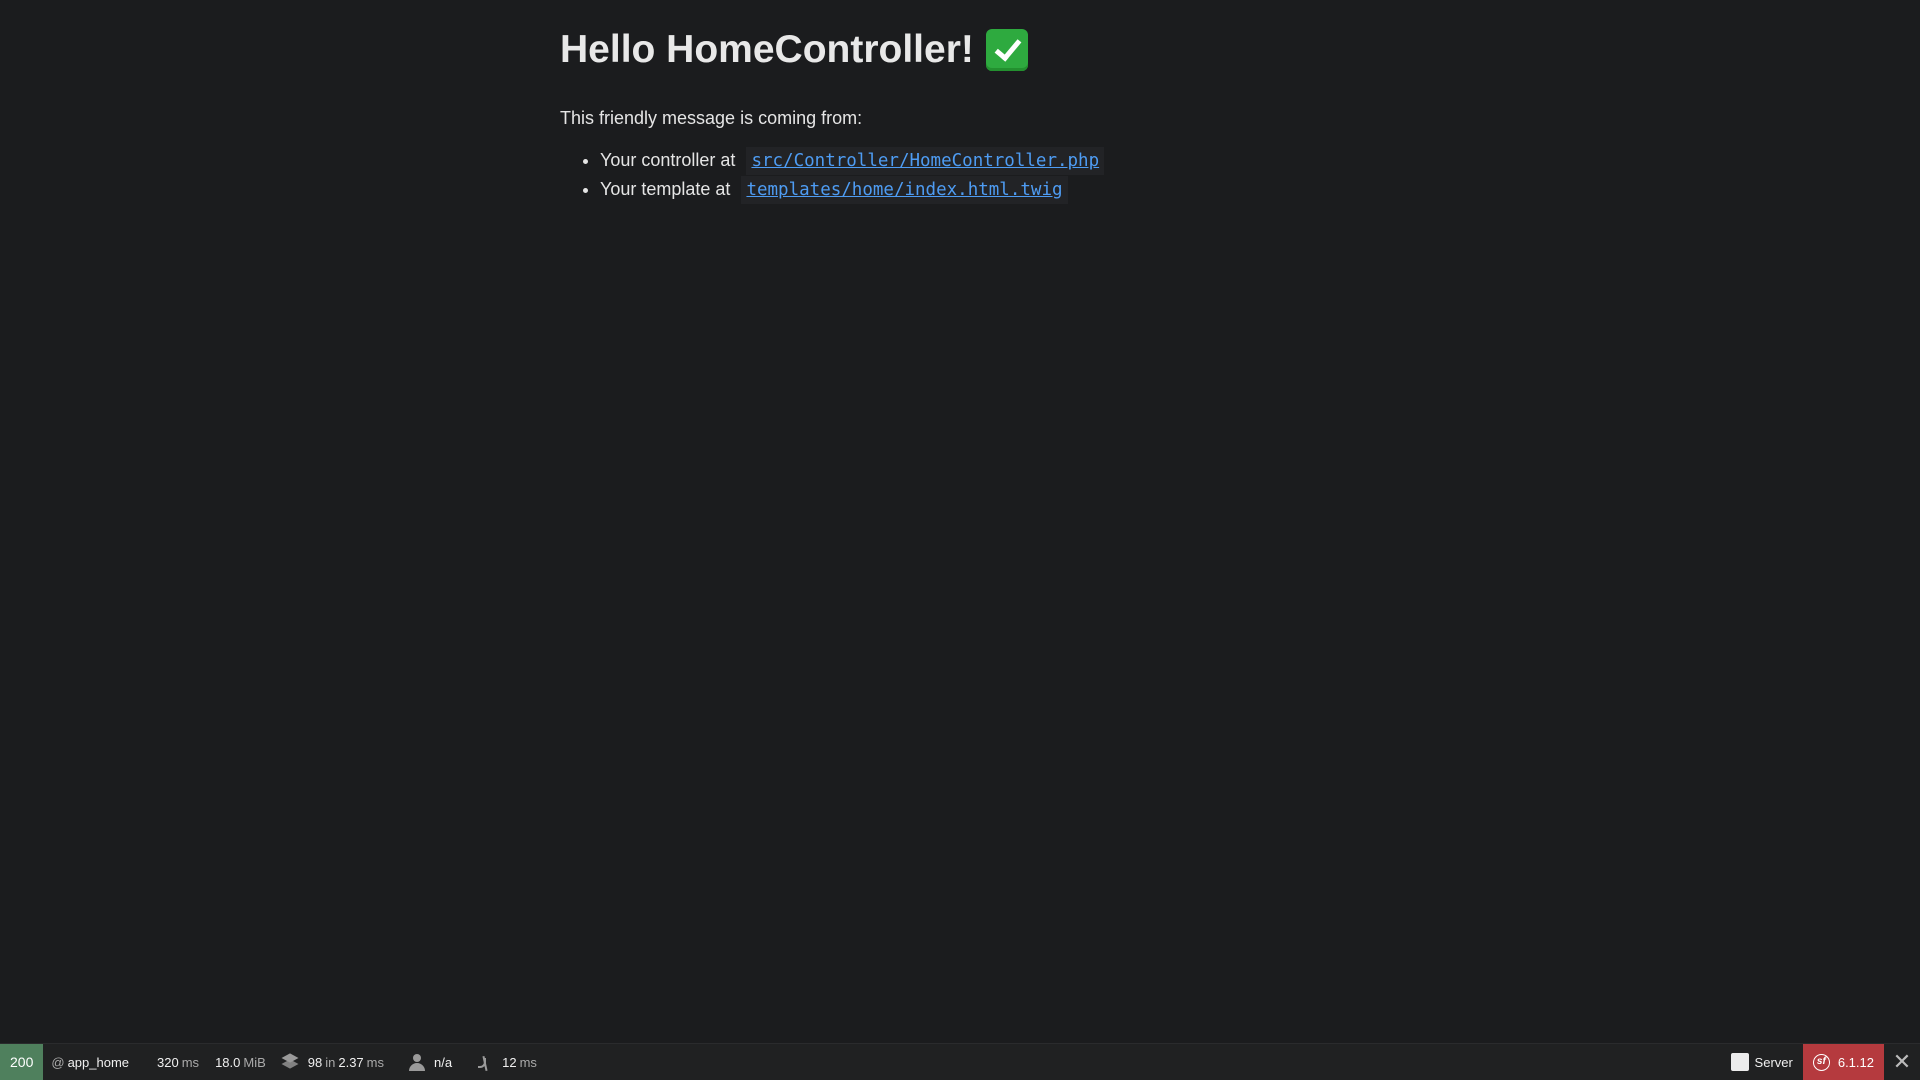 This screenshot has width=1920, height=1080. What do you see at coordinates (767, 49) in the screenshot?
I see `page-title-text: Hello HomeController!` at bounding box center [767, 49].